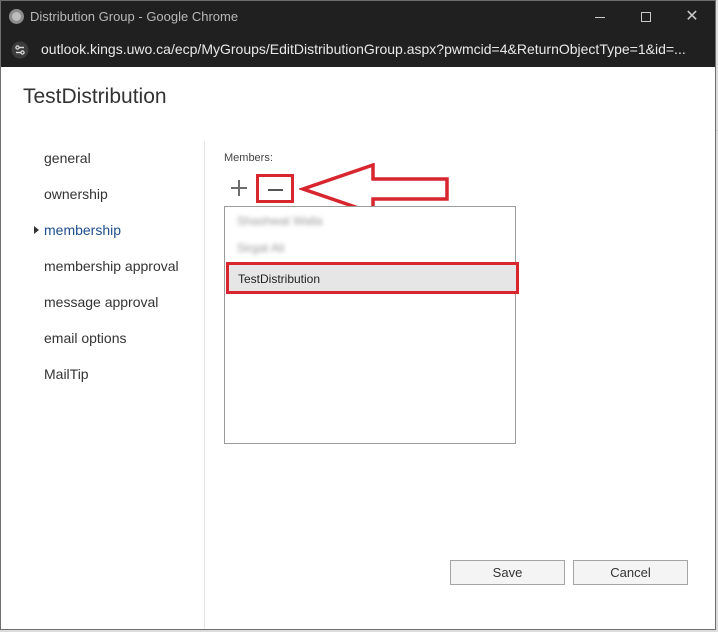 This screenshot has height=632, width=718. I want to click on nav-item-email-options: email options, so click(85, 338).